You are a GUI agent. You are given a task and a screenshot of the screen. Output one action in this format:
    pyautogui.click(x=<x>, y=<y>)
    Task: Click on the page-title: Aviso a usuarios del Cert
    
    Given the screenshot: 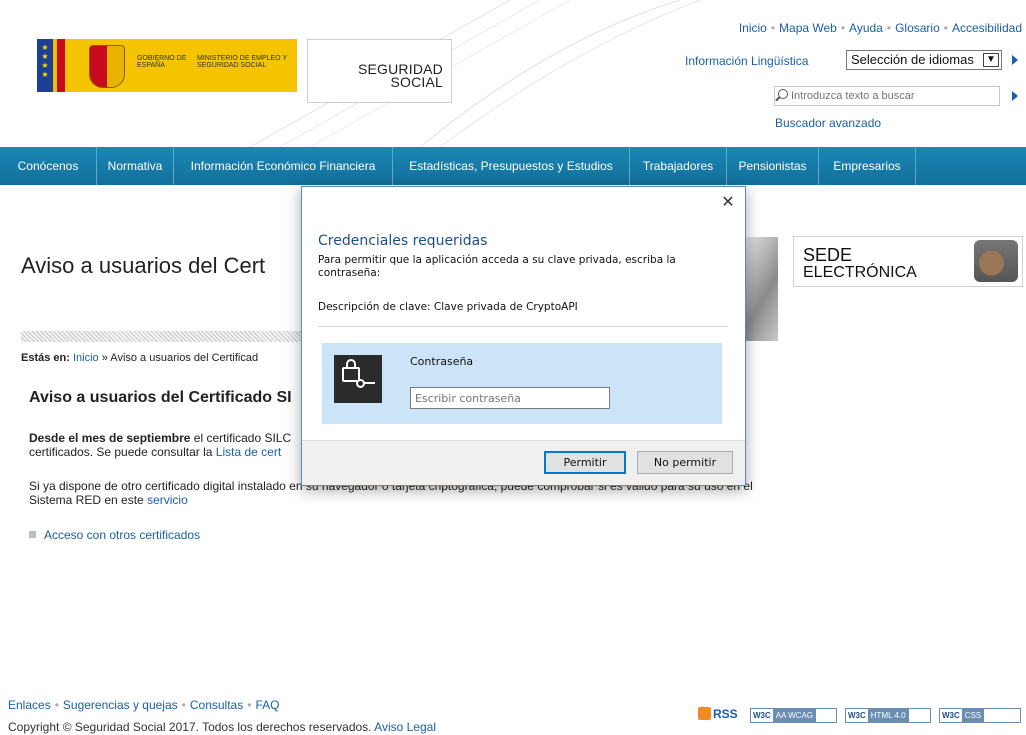 What is the action you would take?
    pyautogui.click(x=143, y=265)
    